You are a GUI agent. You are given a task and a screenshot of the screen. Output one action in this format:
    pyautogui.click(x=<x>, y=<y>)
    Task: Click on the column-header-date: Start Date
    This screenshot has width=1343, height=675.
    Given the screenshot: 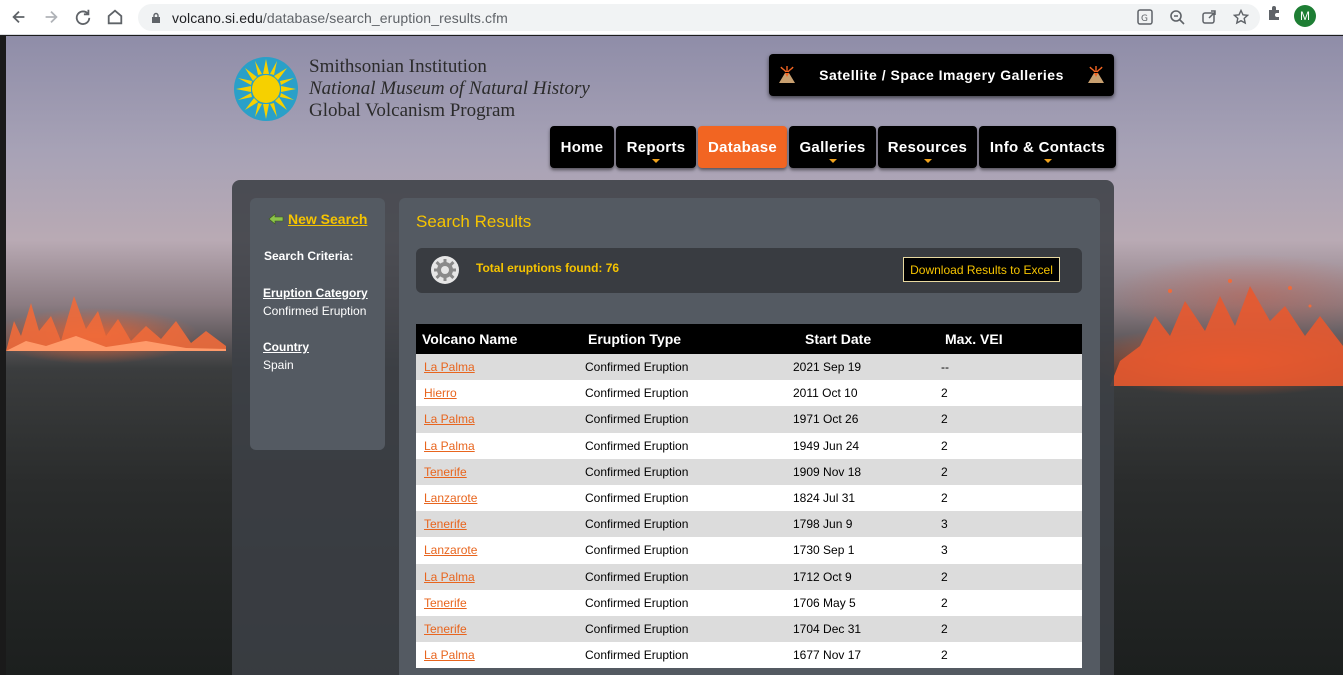 What is the action you would take?
    pyautogui.click(x=862, y=339)
    